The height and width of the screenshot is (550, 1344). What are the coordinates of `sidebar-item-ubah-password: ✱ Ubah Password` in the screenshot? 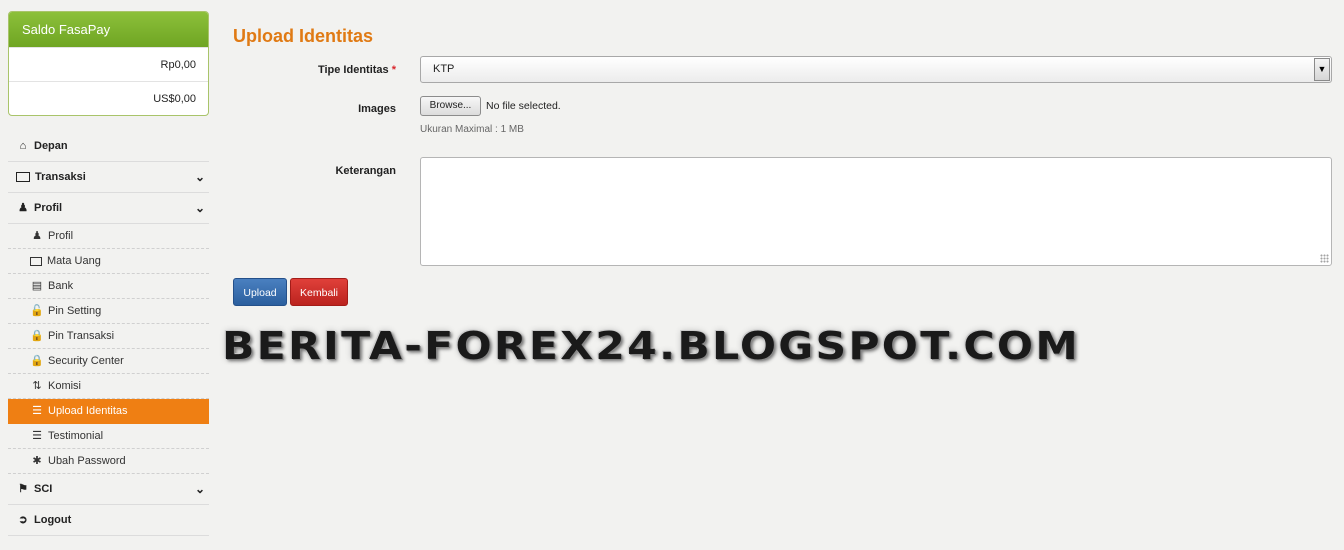 It's located at (108, 461).